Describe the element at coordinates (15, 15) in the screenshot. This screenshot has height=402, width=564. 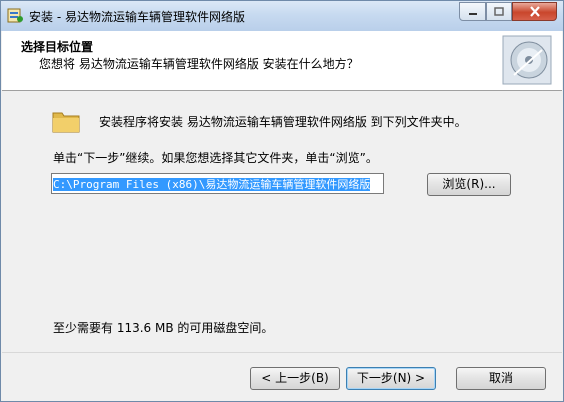
I see `installer-icon` at that location.